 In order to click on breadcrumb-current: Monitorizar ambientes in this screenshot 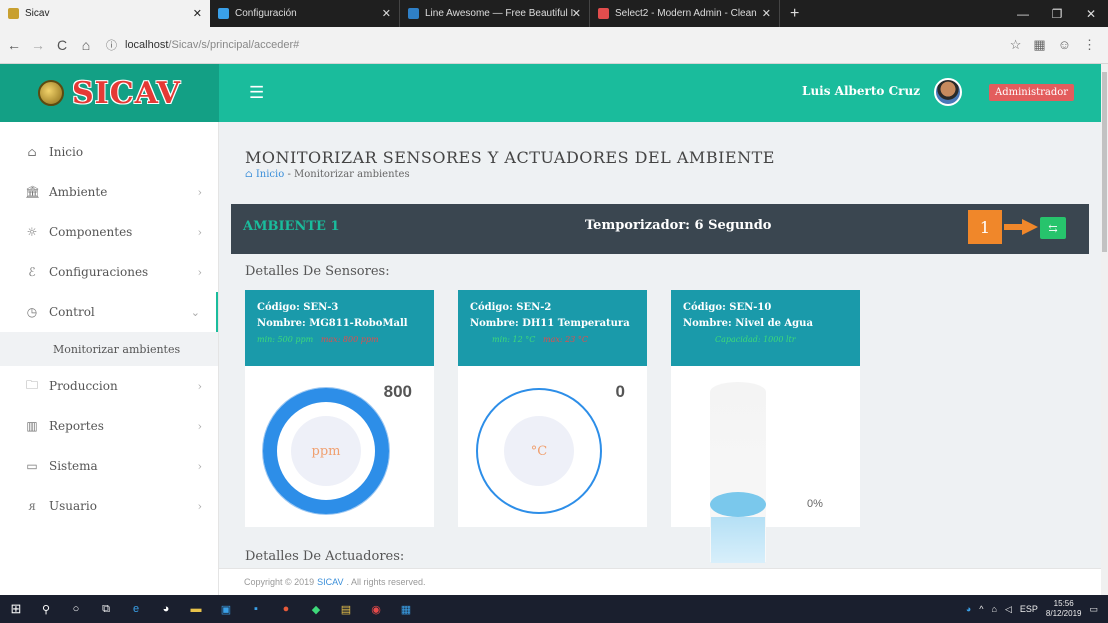, I will do `click(352, 174)`.